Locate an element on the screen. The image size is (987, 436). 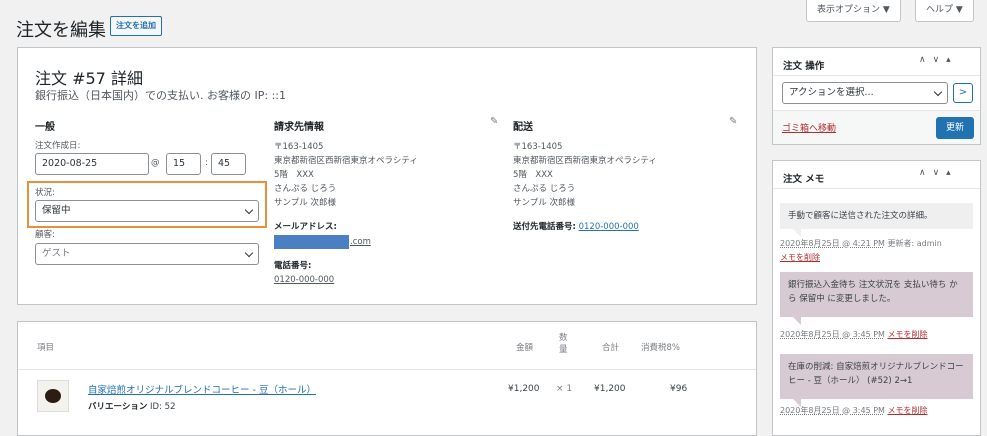
apply-action-button: > is located at coordinates (963, 93).